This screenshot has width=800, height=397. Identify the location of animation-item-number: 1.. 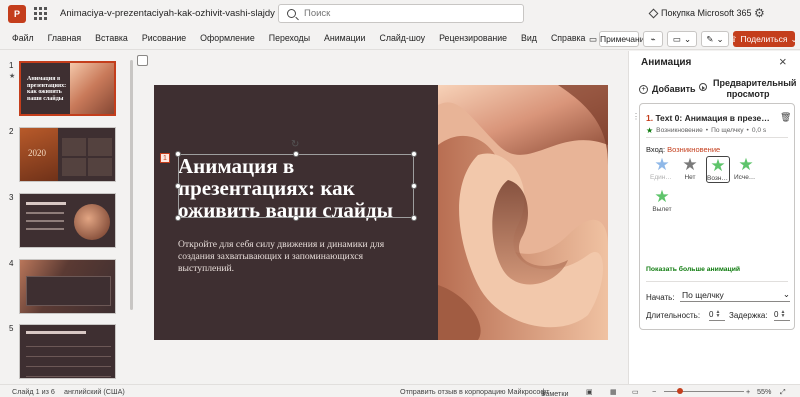
(650, 118).